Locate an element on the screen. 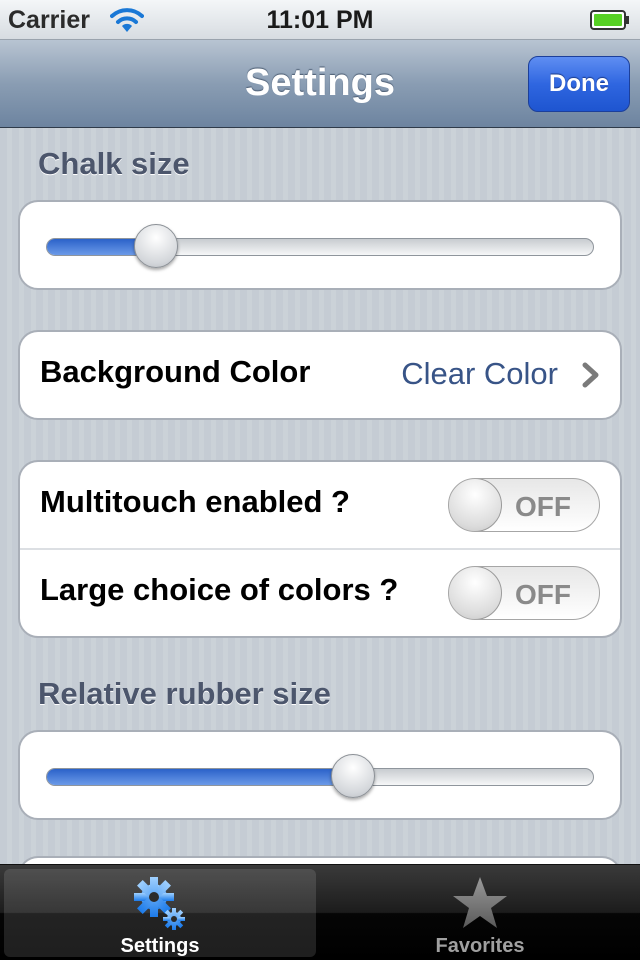  rubber-size-label: Relative rubber size is located at coordinates (184, 693).